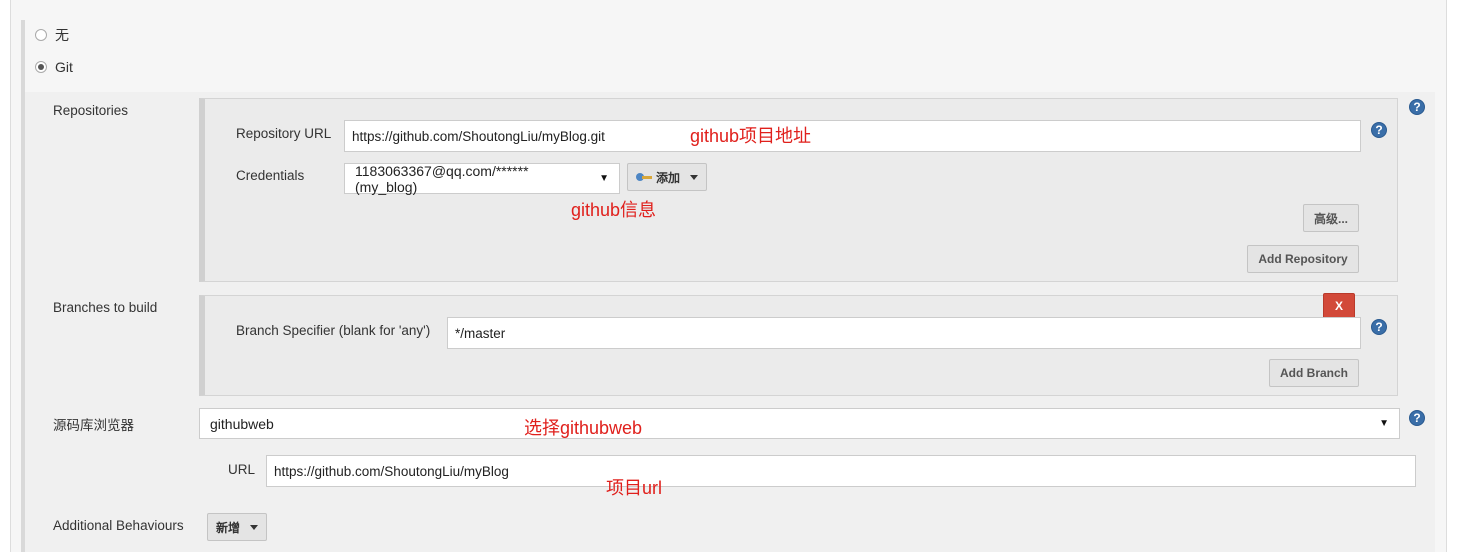 This screenshot has width=1470, height=552. I want to click on add-credentials-button: 添加, so click(667, 177).